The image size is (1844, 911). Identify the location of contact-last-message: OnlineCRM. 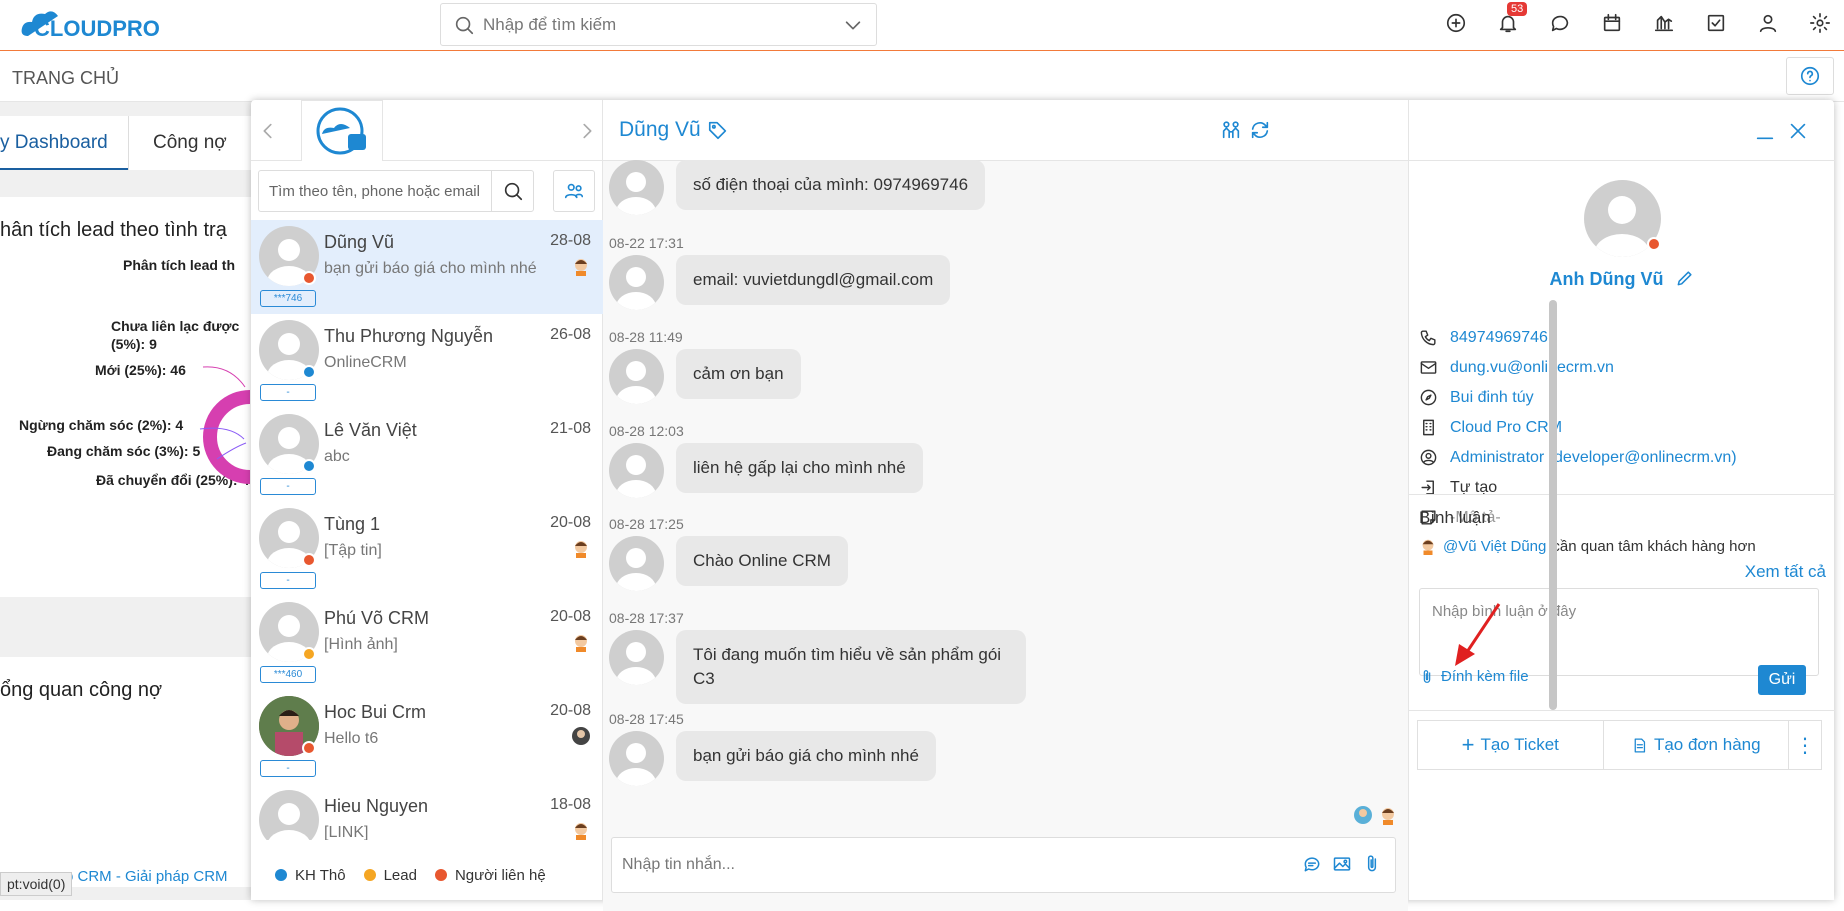
(365, 362).